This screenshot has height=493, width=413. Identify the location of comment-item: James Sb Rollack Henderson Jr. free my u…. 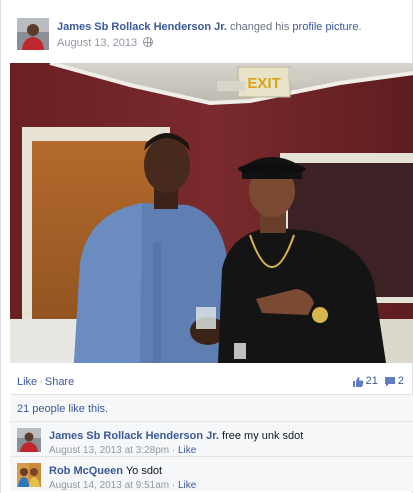
(211, 438).